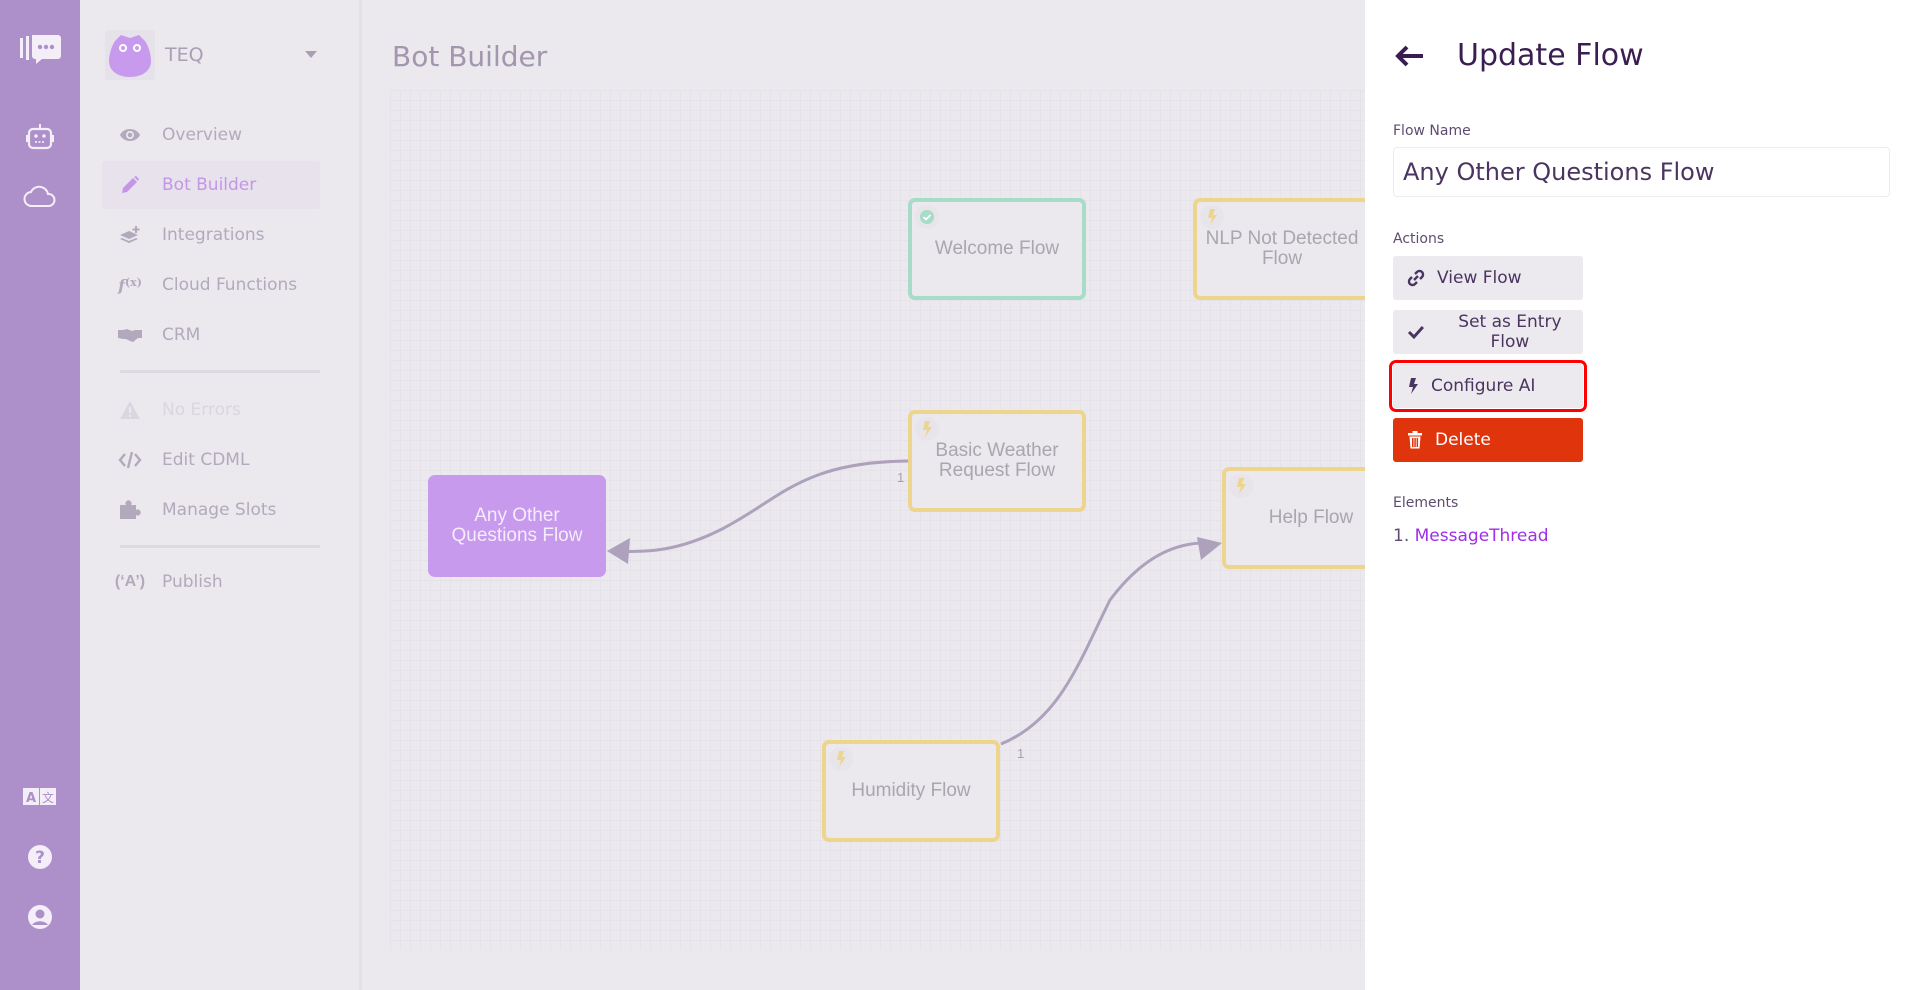 The width and height of the screenshot is (1920, 990). I want to click on elements-list: 1. MessageThread, so click(1471, 536).